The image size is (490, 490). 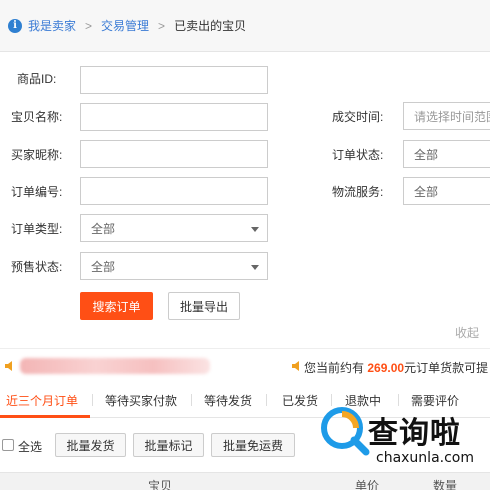 What do you see at coordinates (174, 117) in the screenshot?
I see `title-input` at bounding box center [174, 117].